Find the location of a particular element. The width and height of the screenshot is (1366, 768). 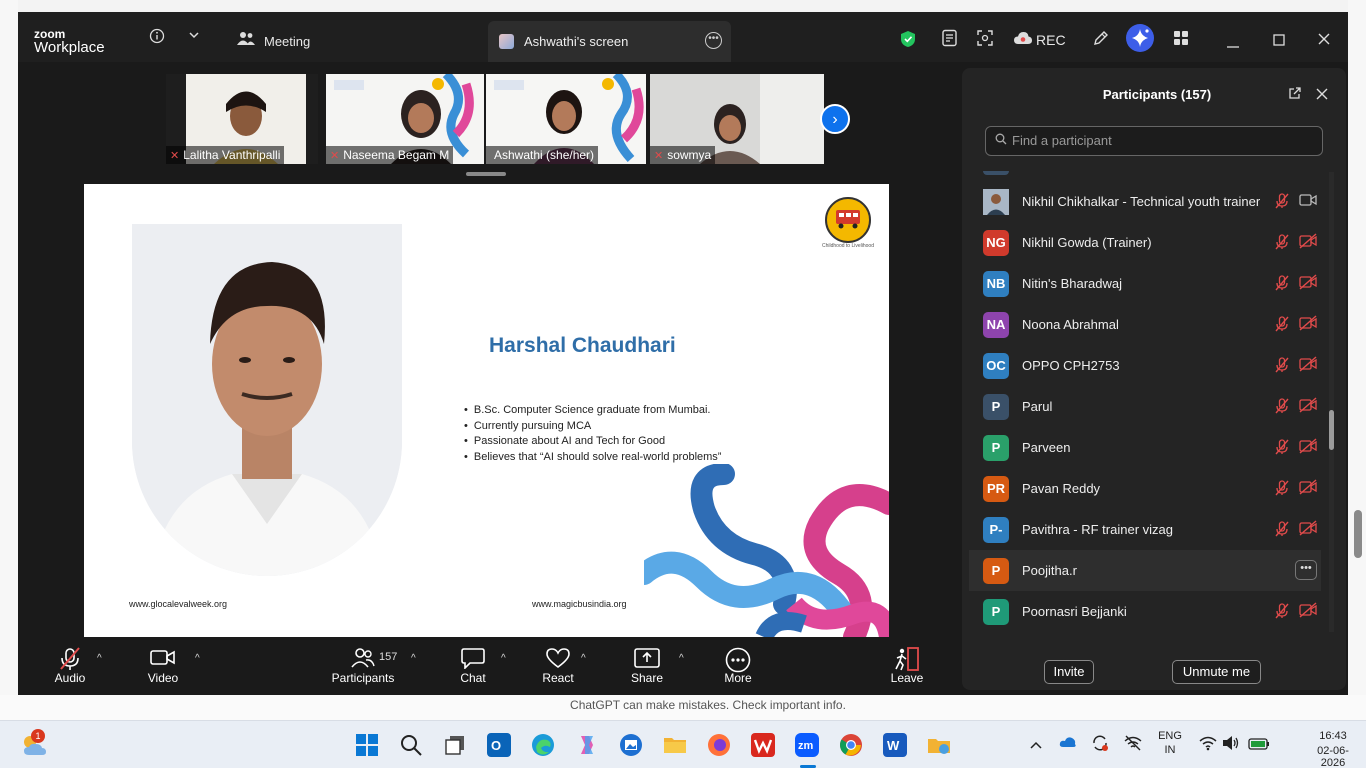

invite-button: Invite is located at coordinates (1069, 672).